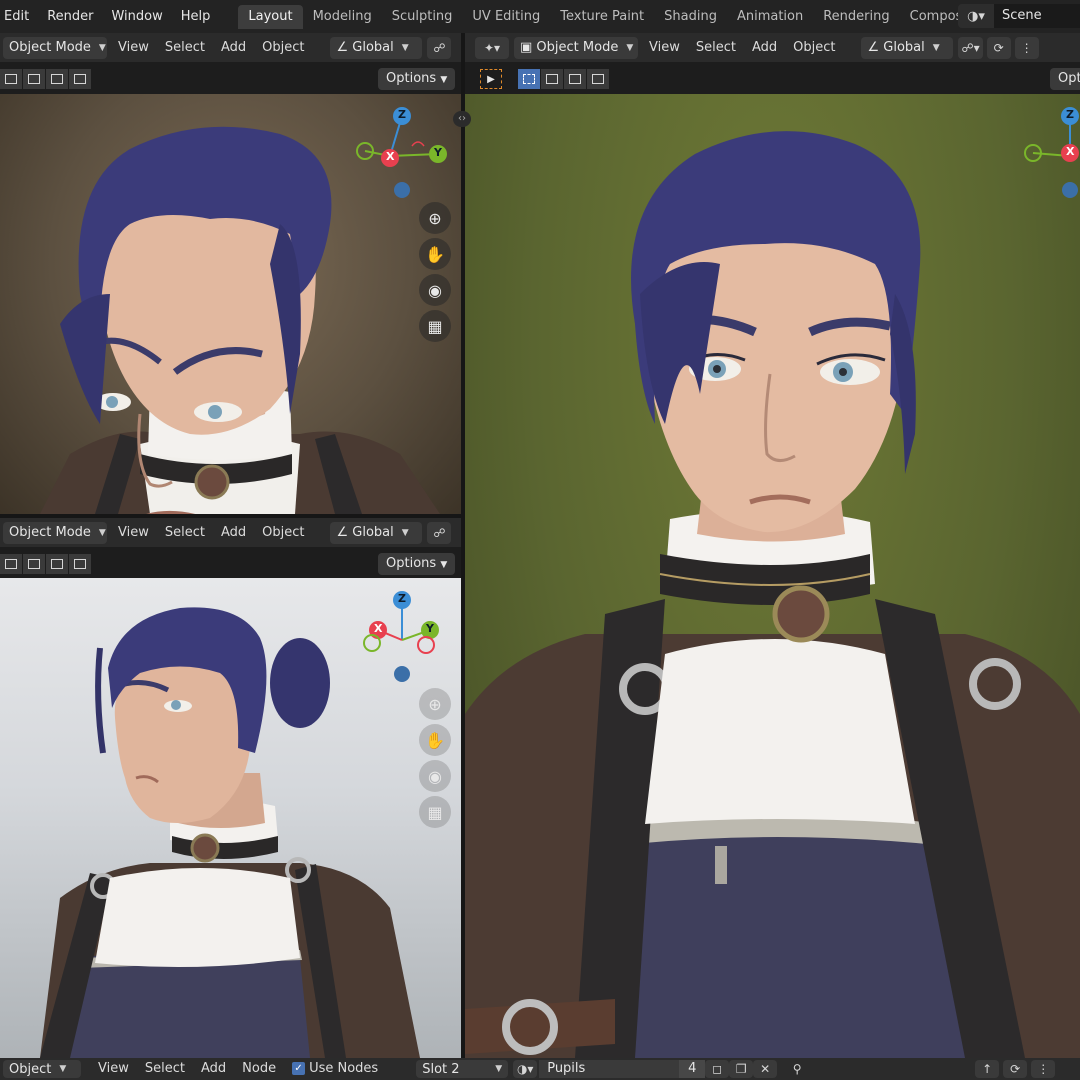 The image size is (1080, 1080). I want to click on tab-sculpting: Sculpting, so click(422, 17).